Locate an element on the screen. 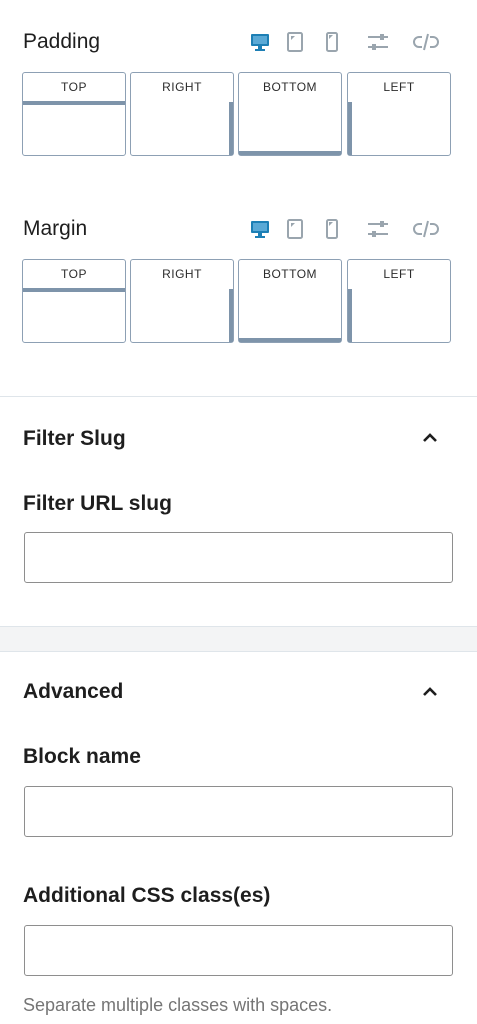  margin-control: Margin TOP RIGHT BOTTOM LEFT is located at coordinates (237, 278).